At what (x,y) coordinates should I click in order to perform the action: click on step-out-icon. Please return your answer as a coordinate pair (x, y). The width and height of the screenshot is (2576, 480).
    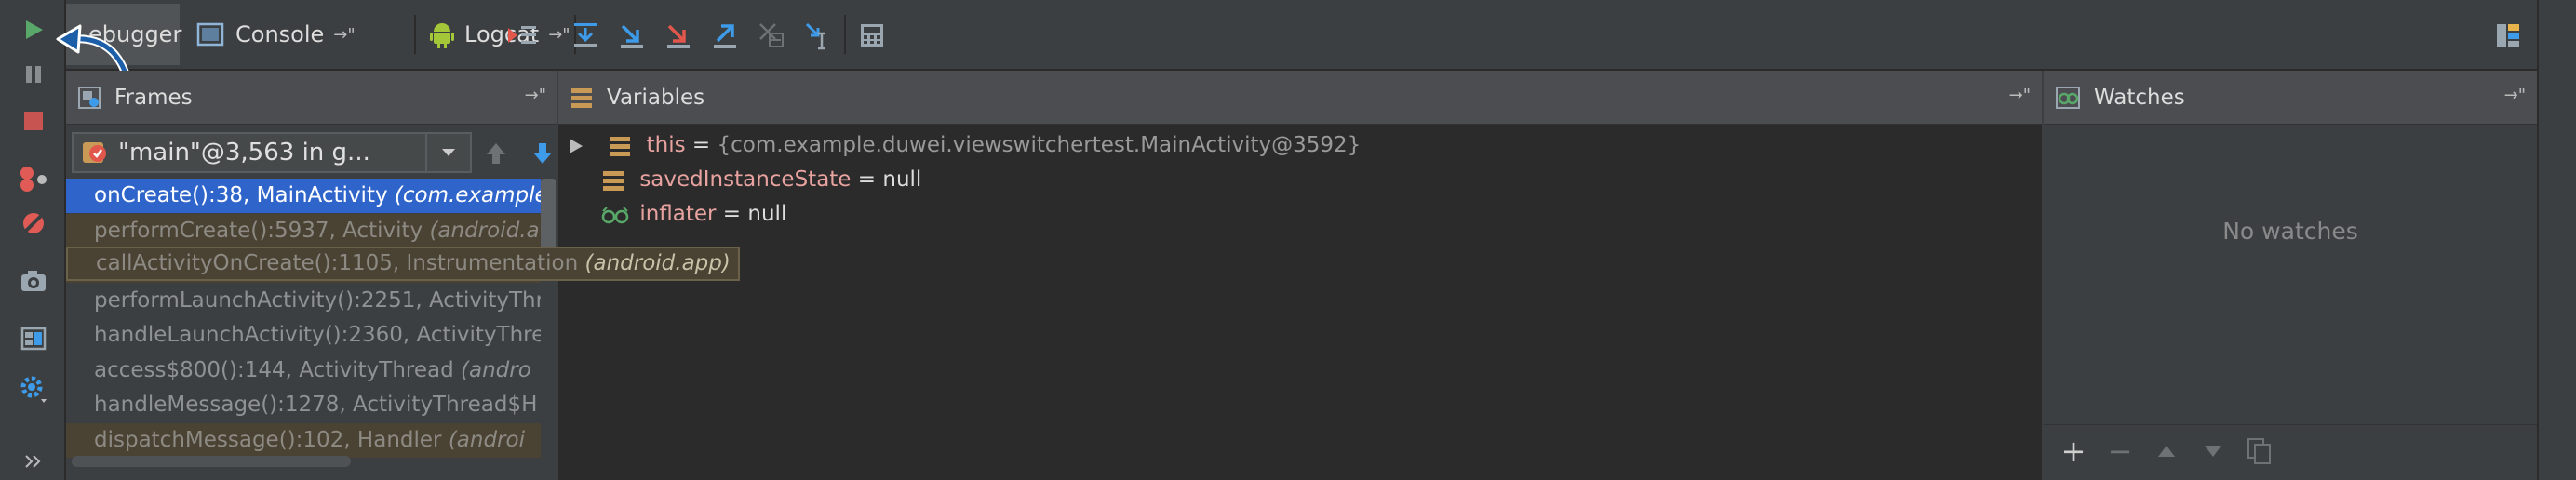
    Looking at the image, I should click on (725, 36).